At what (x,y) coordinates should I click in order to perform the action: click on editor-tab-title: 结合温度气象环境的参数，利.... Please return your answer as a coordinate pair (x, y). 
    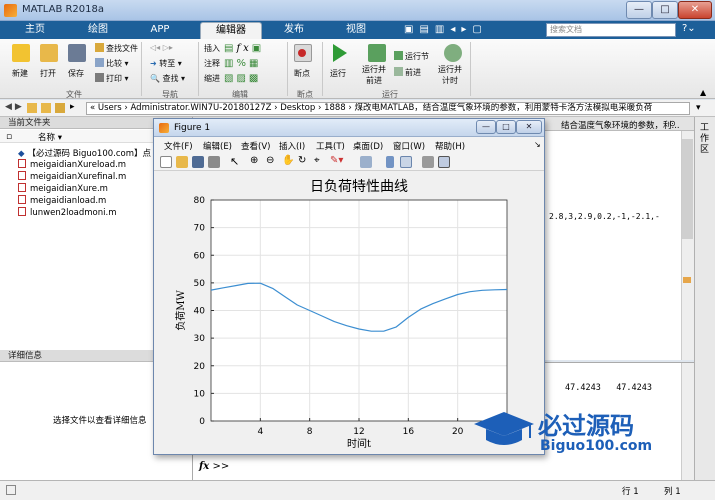
    Looking at the image, I should click on (620, 125).